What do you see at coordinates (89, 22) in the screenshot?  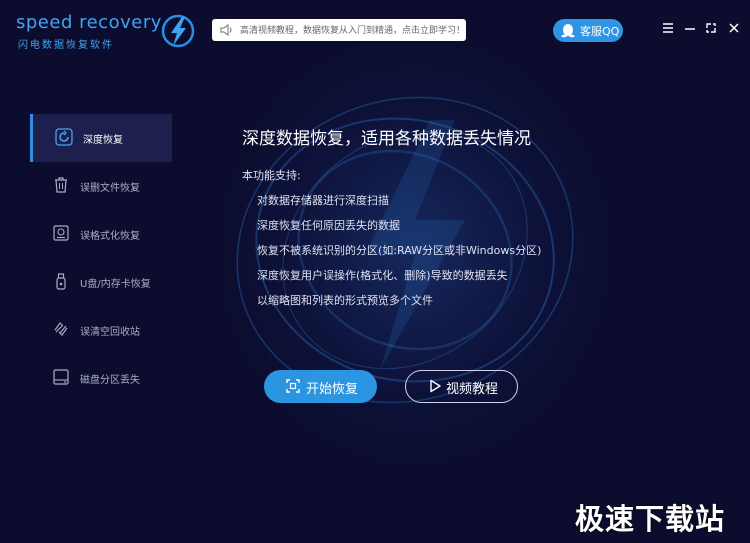 I see `logo-title: speed recovery` at bounding box center [89, 22].